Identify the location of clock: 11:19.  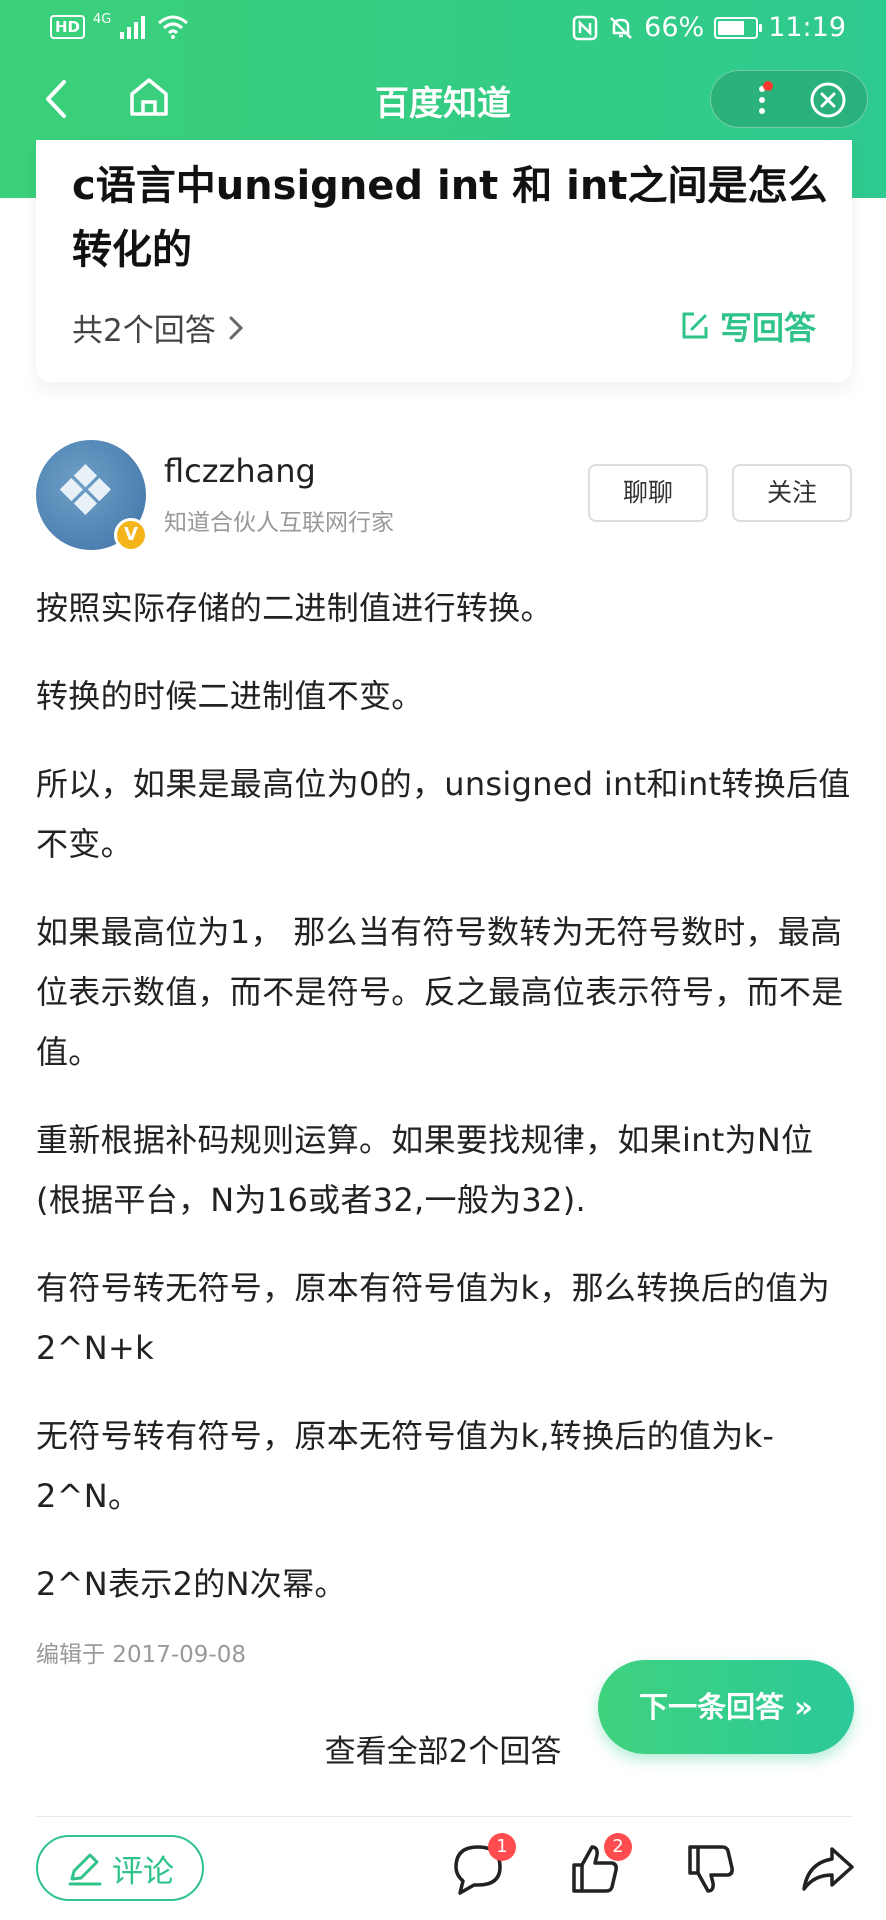
(807, 27).